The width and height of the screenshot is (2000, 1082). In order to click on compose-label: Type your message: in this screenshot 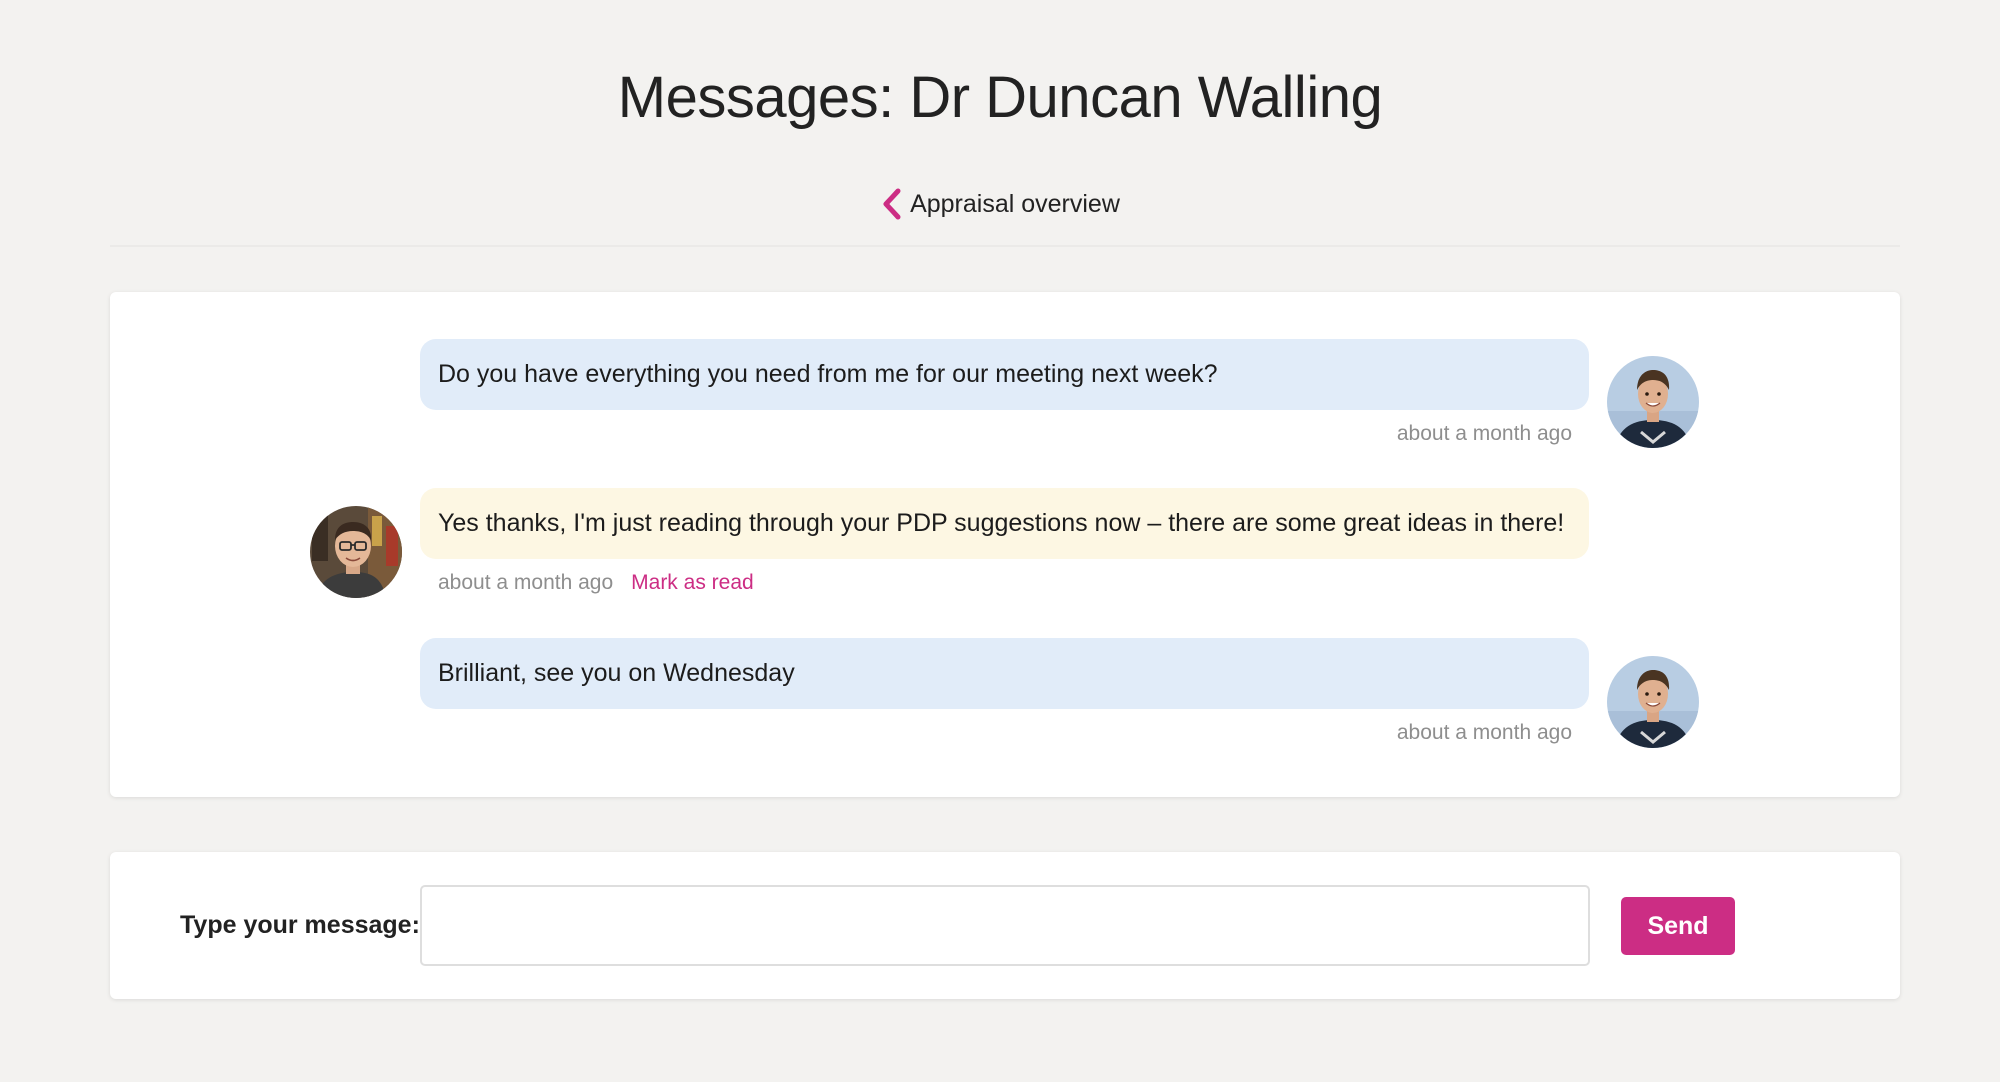, I will do `click(300, 925)`.